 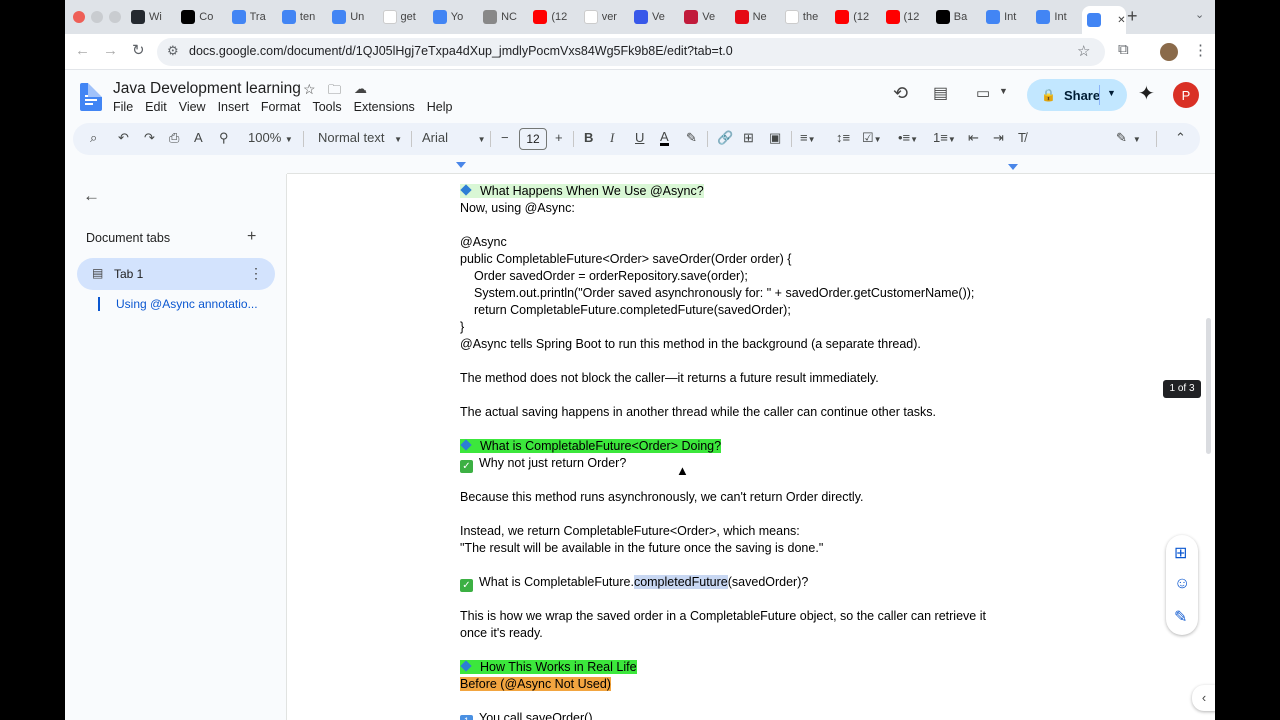 I want to click on decrease-indent-icon: ⇤, so click(x=973, y=138).